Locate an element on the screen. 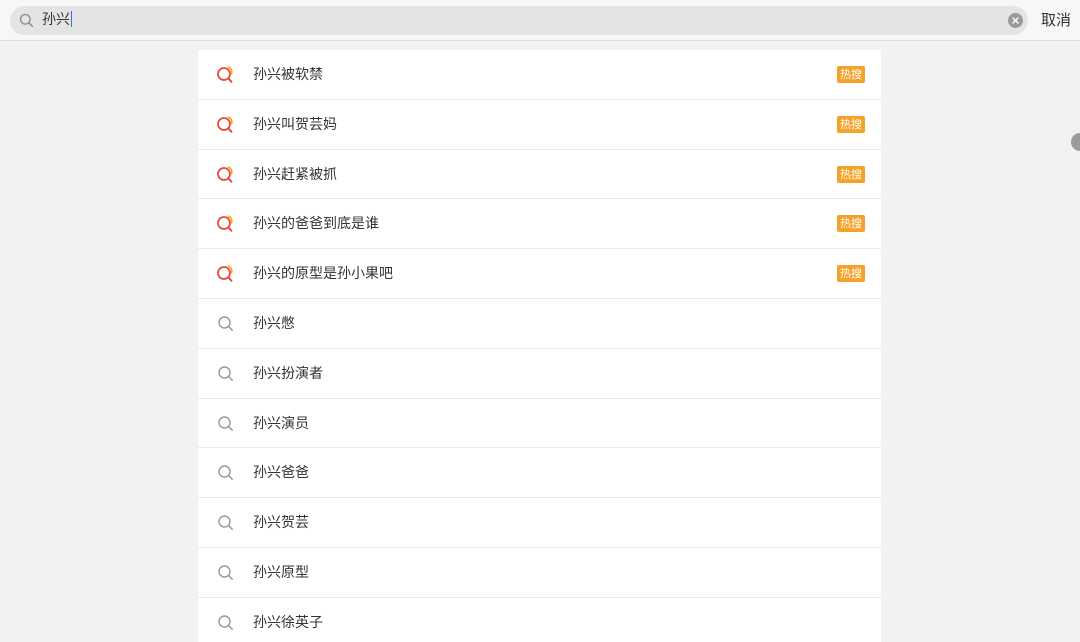  suggestion-label: 孙兴徐英子 is located at coordinates (288, 622).